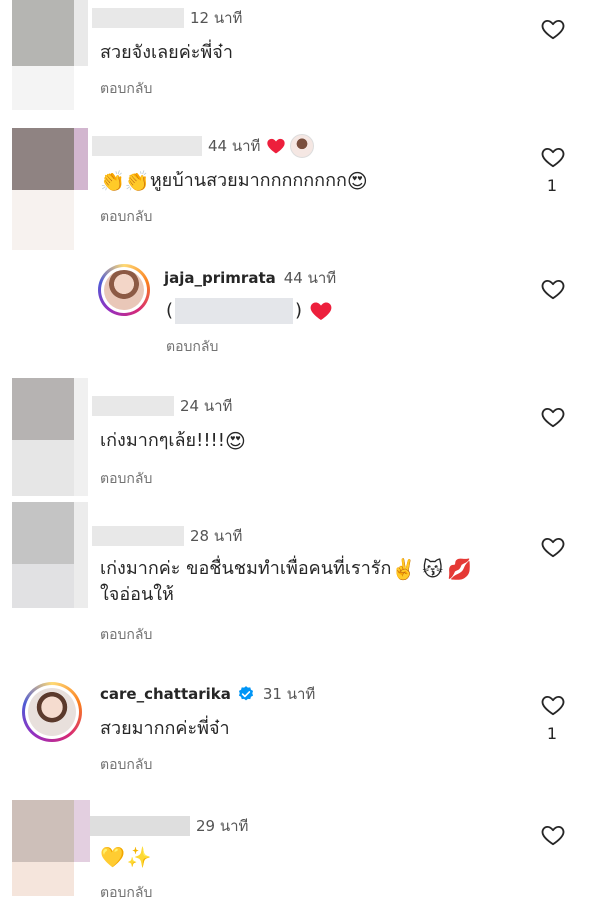 Image resolution: width=600 pixels, height=916 pixels. Describe the element at coordinates (139, 857) in the screenshot. I see `sparkles-icon: ✨` at that location.